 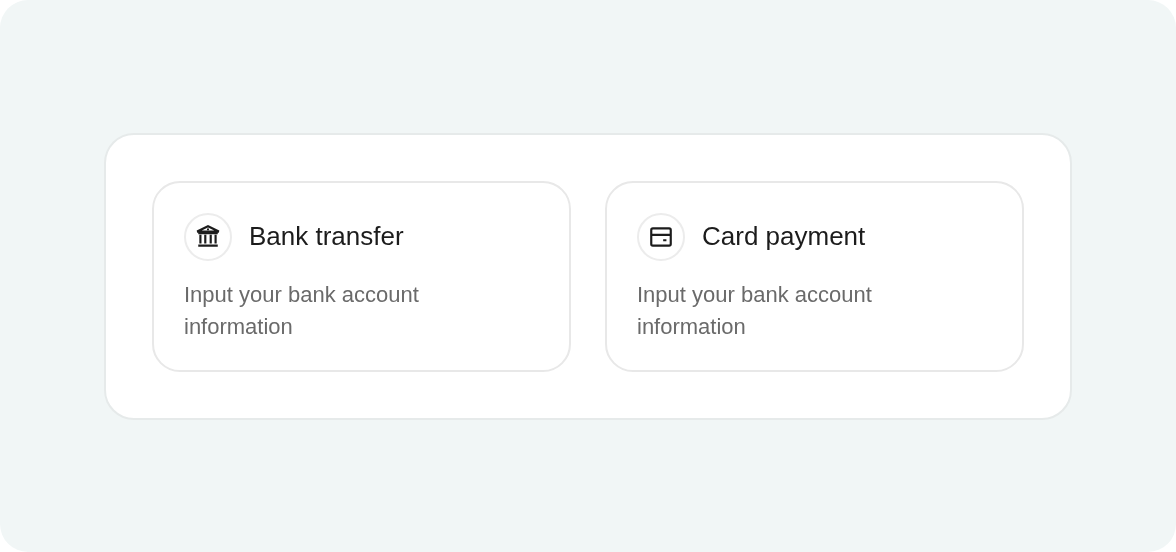 What do you see at coordinates (326, 236) in the screenshot?
I see `option-title: Bank transfer` at bounding box center [326, 236].